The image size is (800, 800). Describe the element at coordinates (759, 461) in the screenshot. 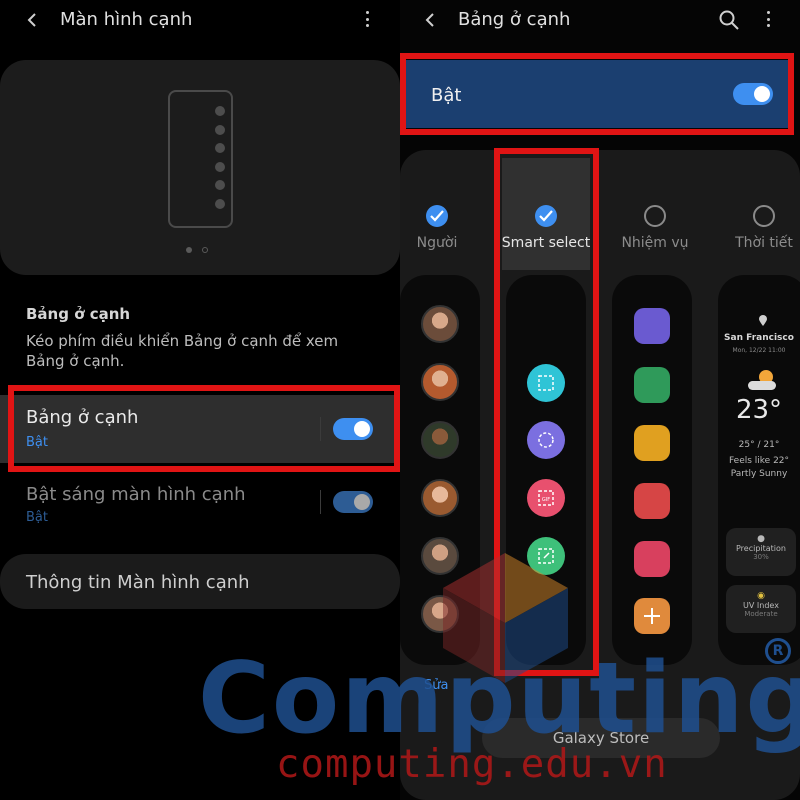

I see `weather-feels-like: Feels like 22°` at that location.